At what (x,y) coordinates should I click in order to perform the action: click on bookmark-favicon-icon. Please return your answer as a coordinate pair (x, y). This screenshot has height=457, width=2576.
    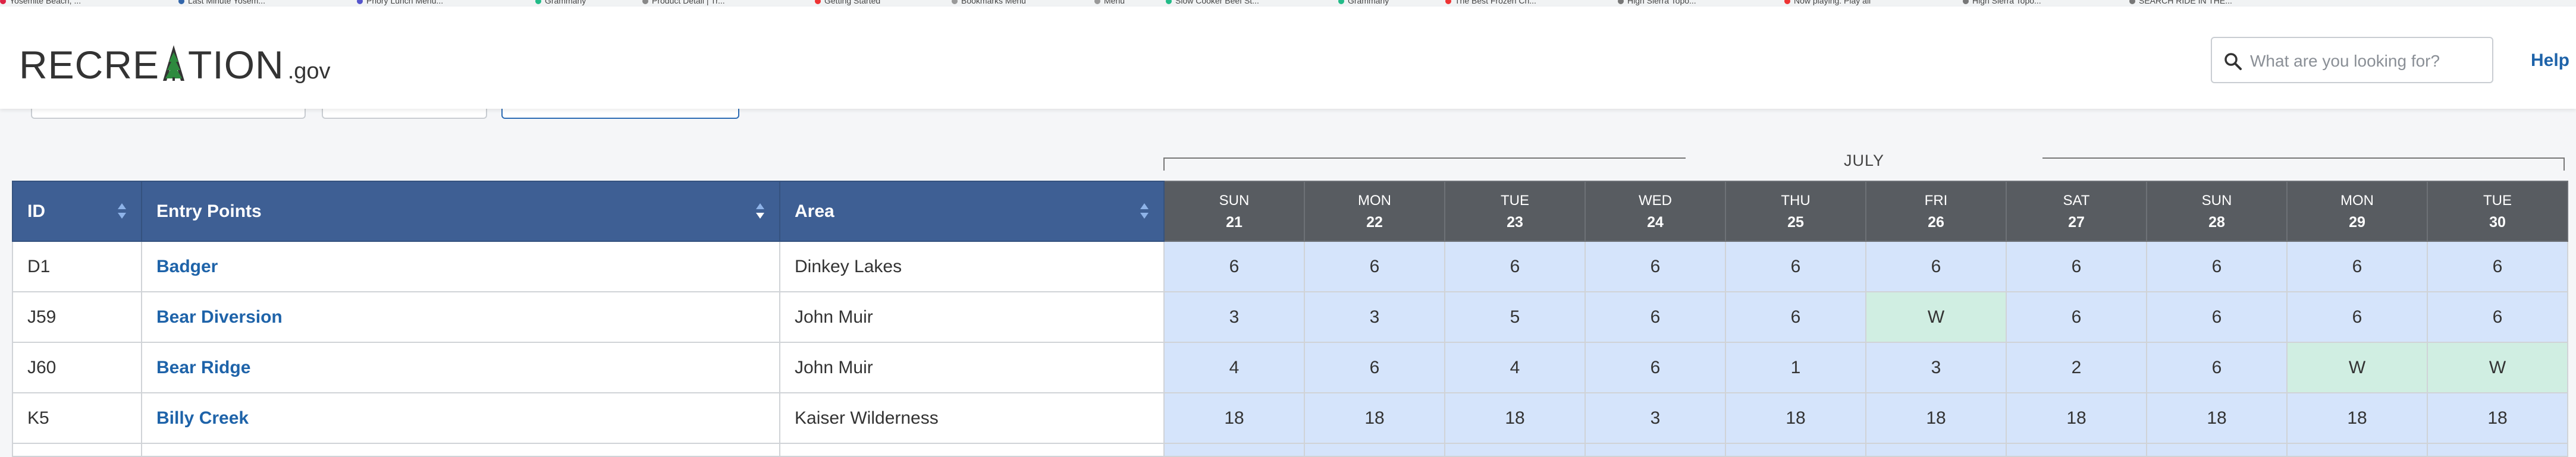
    Looking at the image, I should click on (1621, 2).